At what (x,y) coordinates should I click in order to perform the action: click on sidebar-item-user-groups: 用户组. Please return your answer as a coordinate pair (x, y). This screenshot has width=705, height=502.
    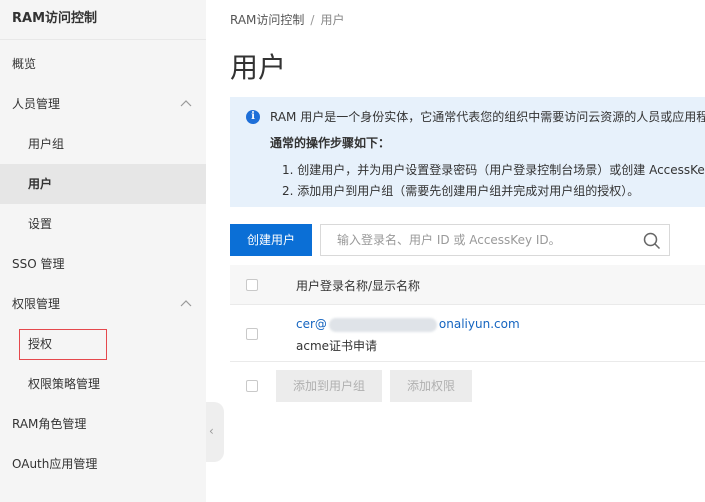
    Looking at the image, I should click on (103, 144).